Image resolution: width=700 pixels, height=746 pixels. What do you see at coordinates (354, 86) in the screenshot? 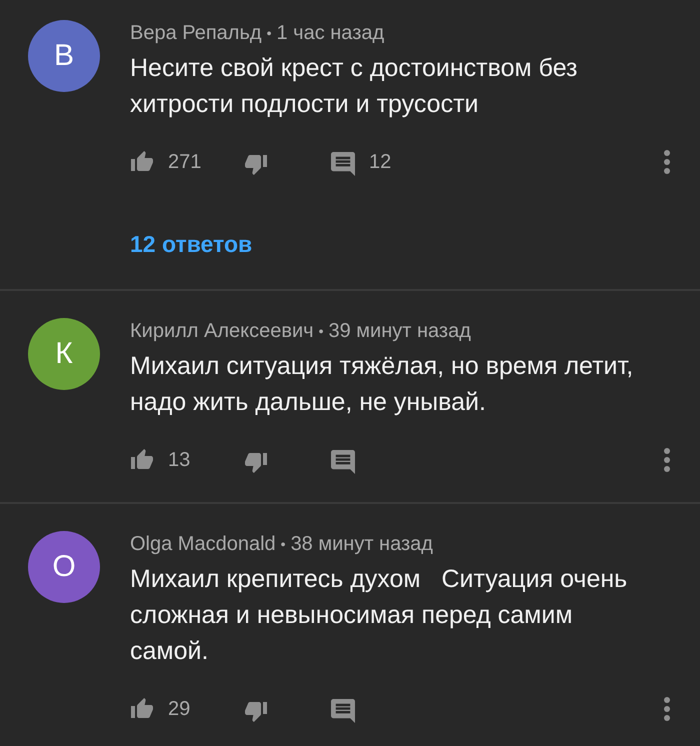
I see `comment-text: Несите свой крест с достоинством без хитрости подлости и трусости` at bounding box center [354, 86].